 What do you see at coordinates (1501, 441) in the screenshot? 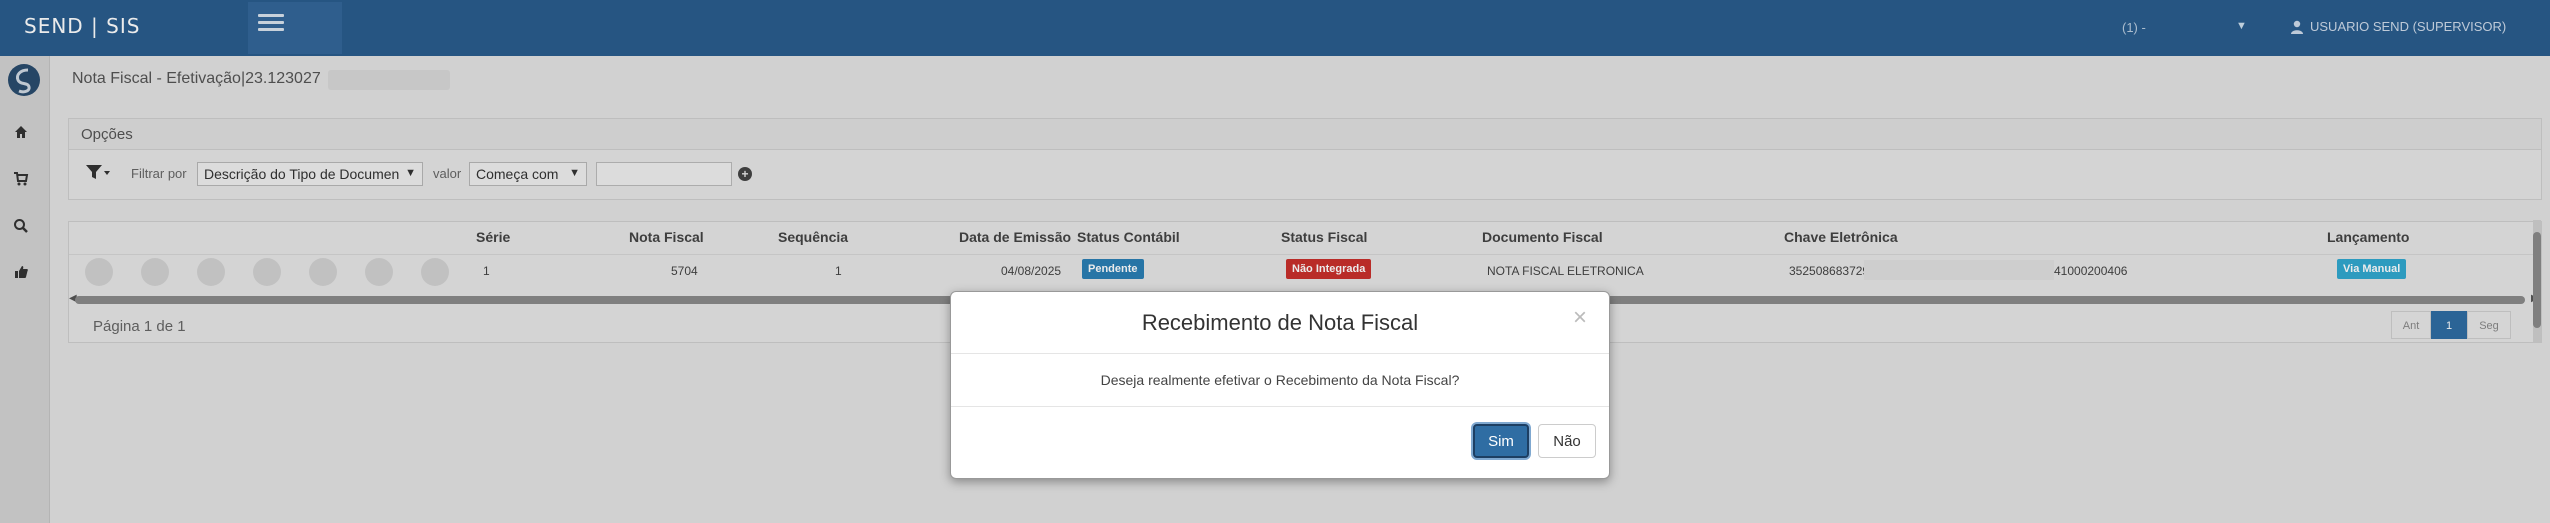
I see `yes-button: Sim` at bounding box center [1501, 441].